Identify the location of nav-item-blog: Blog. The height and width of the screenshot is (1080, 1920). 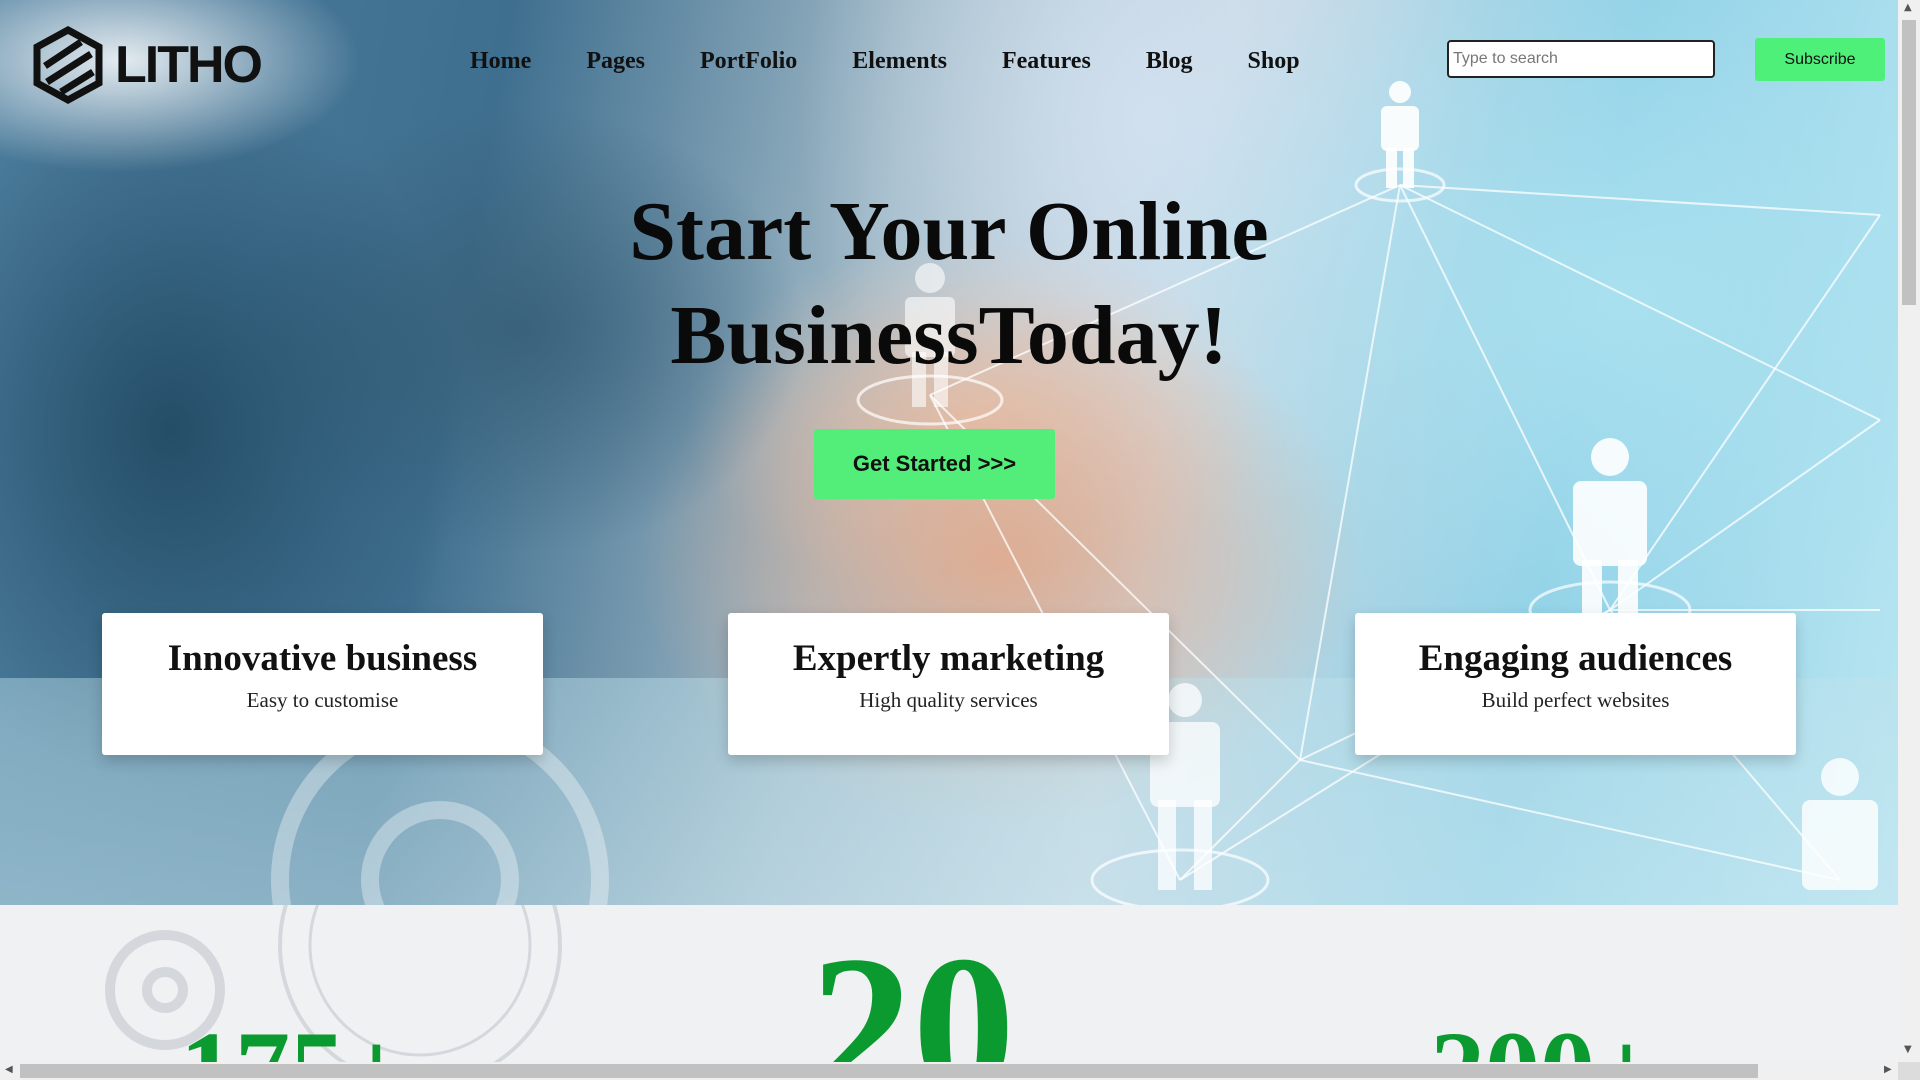
(1169, 61).